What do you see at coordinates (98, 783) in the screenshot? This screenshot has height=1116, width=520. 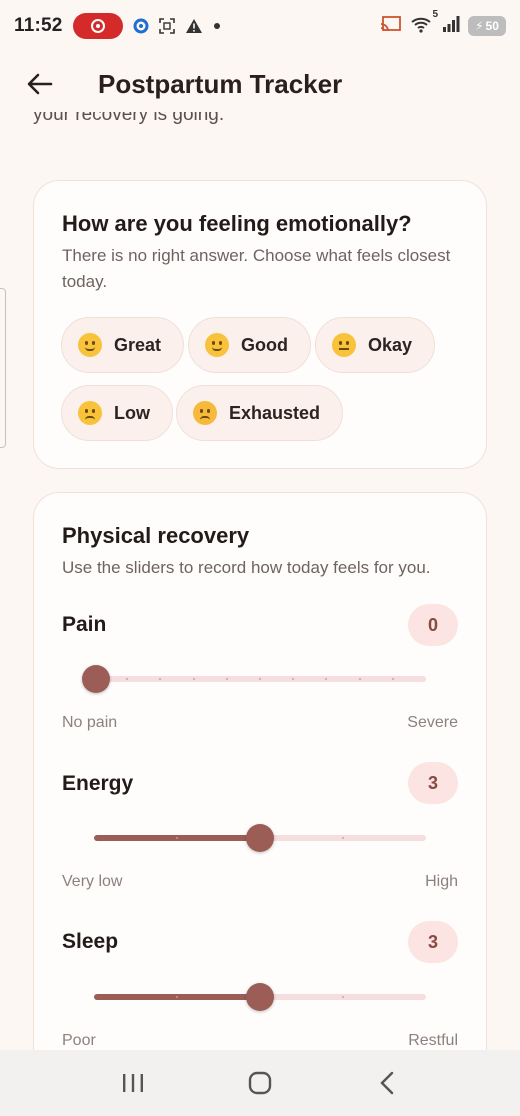 I see `energy-label: Energy` at bounding box center [98, 783].